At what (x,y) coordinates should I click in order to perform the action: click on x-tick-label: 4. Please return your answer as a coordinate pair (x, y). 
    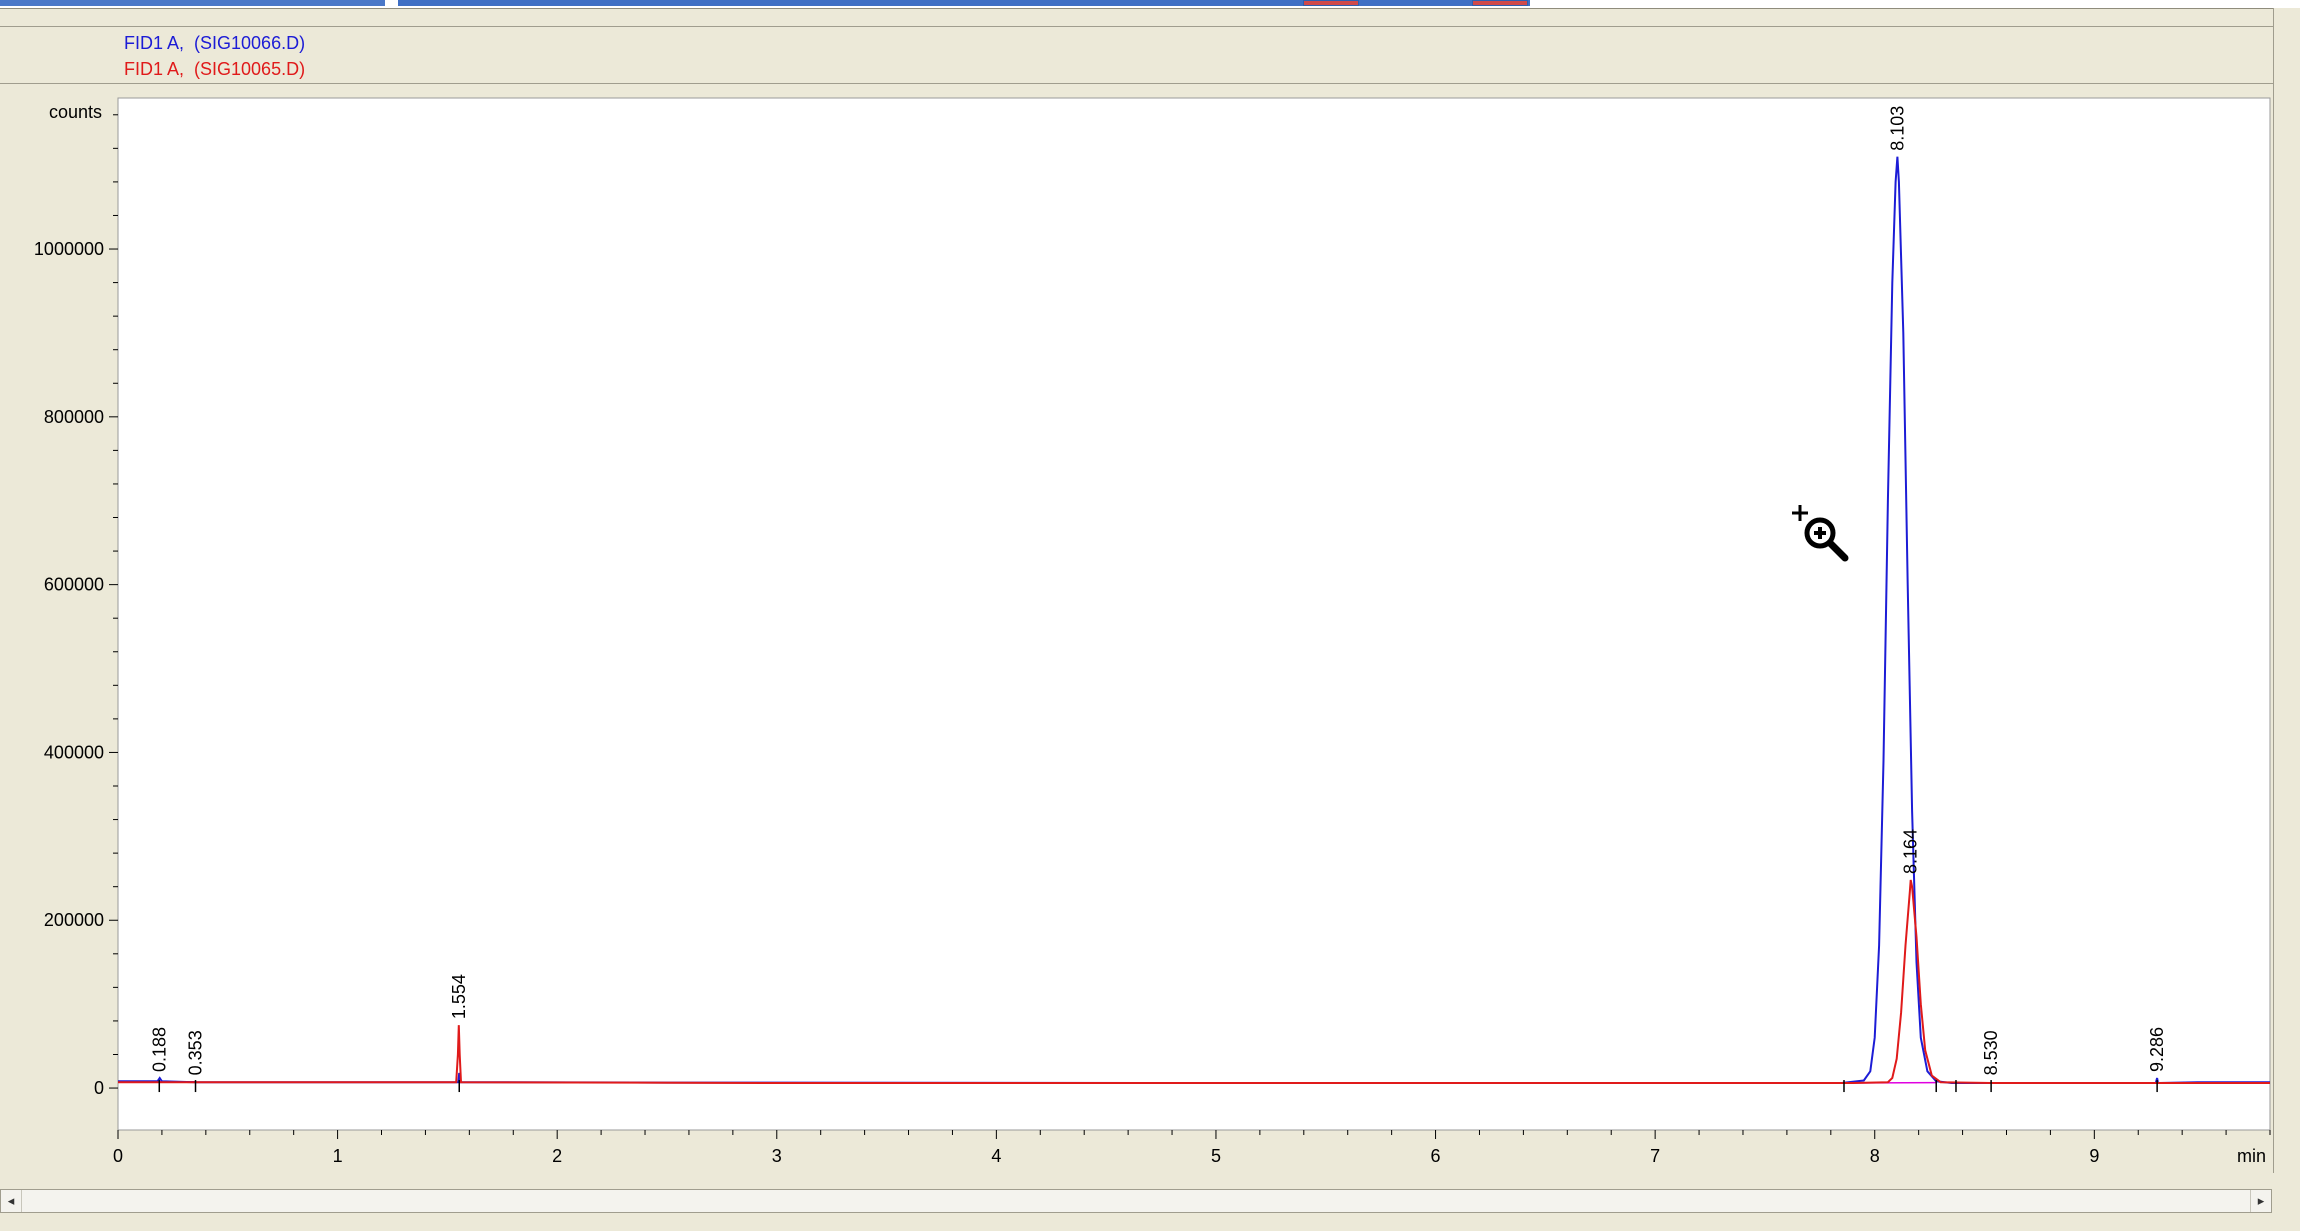
    Looking at the image, I should click on (996, 1156).